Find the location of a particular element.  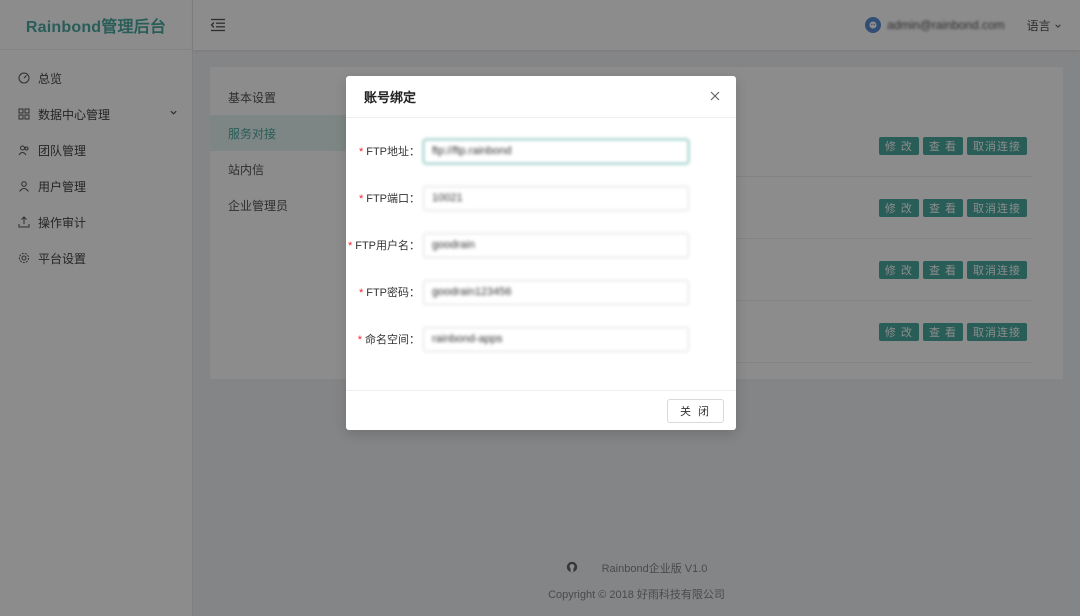

form-row-ftp-password: * FTP密码： is located at coordinates (541, 292).